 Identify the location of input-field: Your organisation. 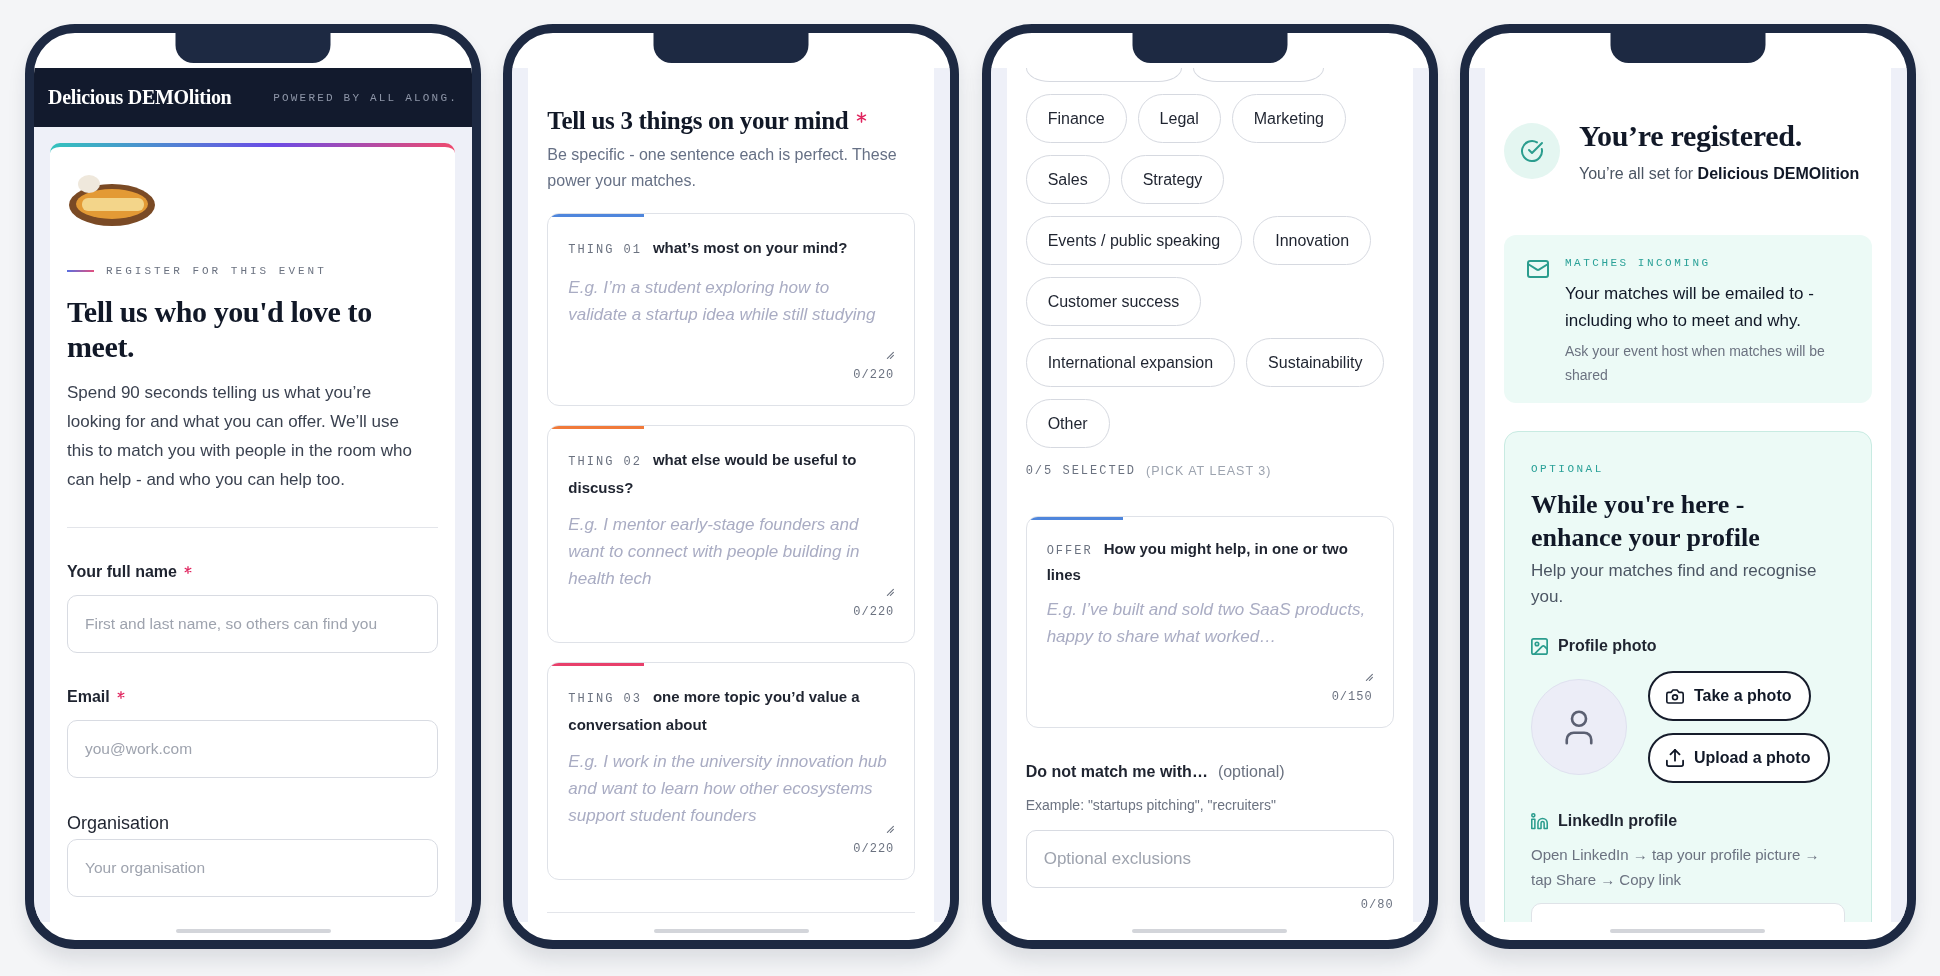
(252, 868).